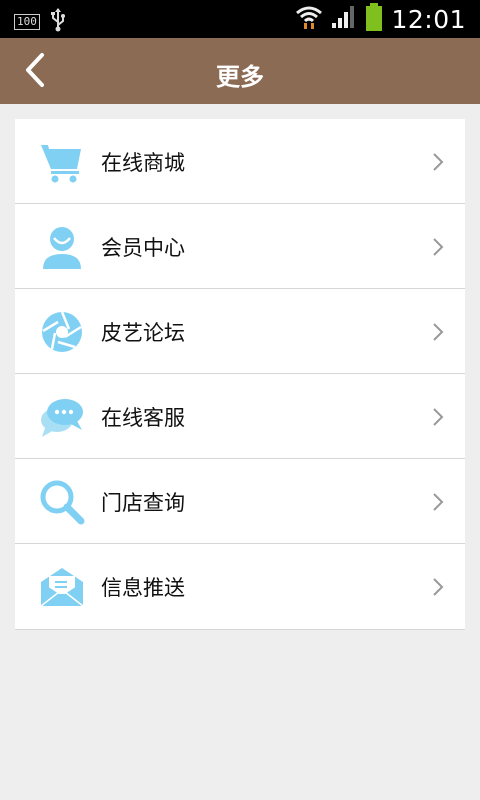 Image resolution: width=480 pixels, height=800 pixels. What do you see at coordinates (58, 22) in the screenshot?
I see `usb-icon` at bounding box center [58, 22].